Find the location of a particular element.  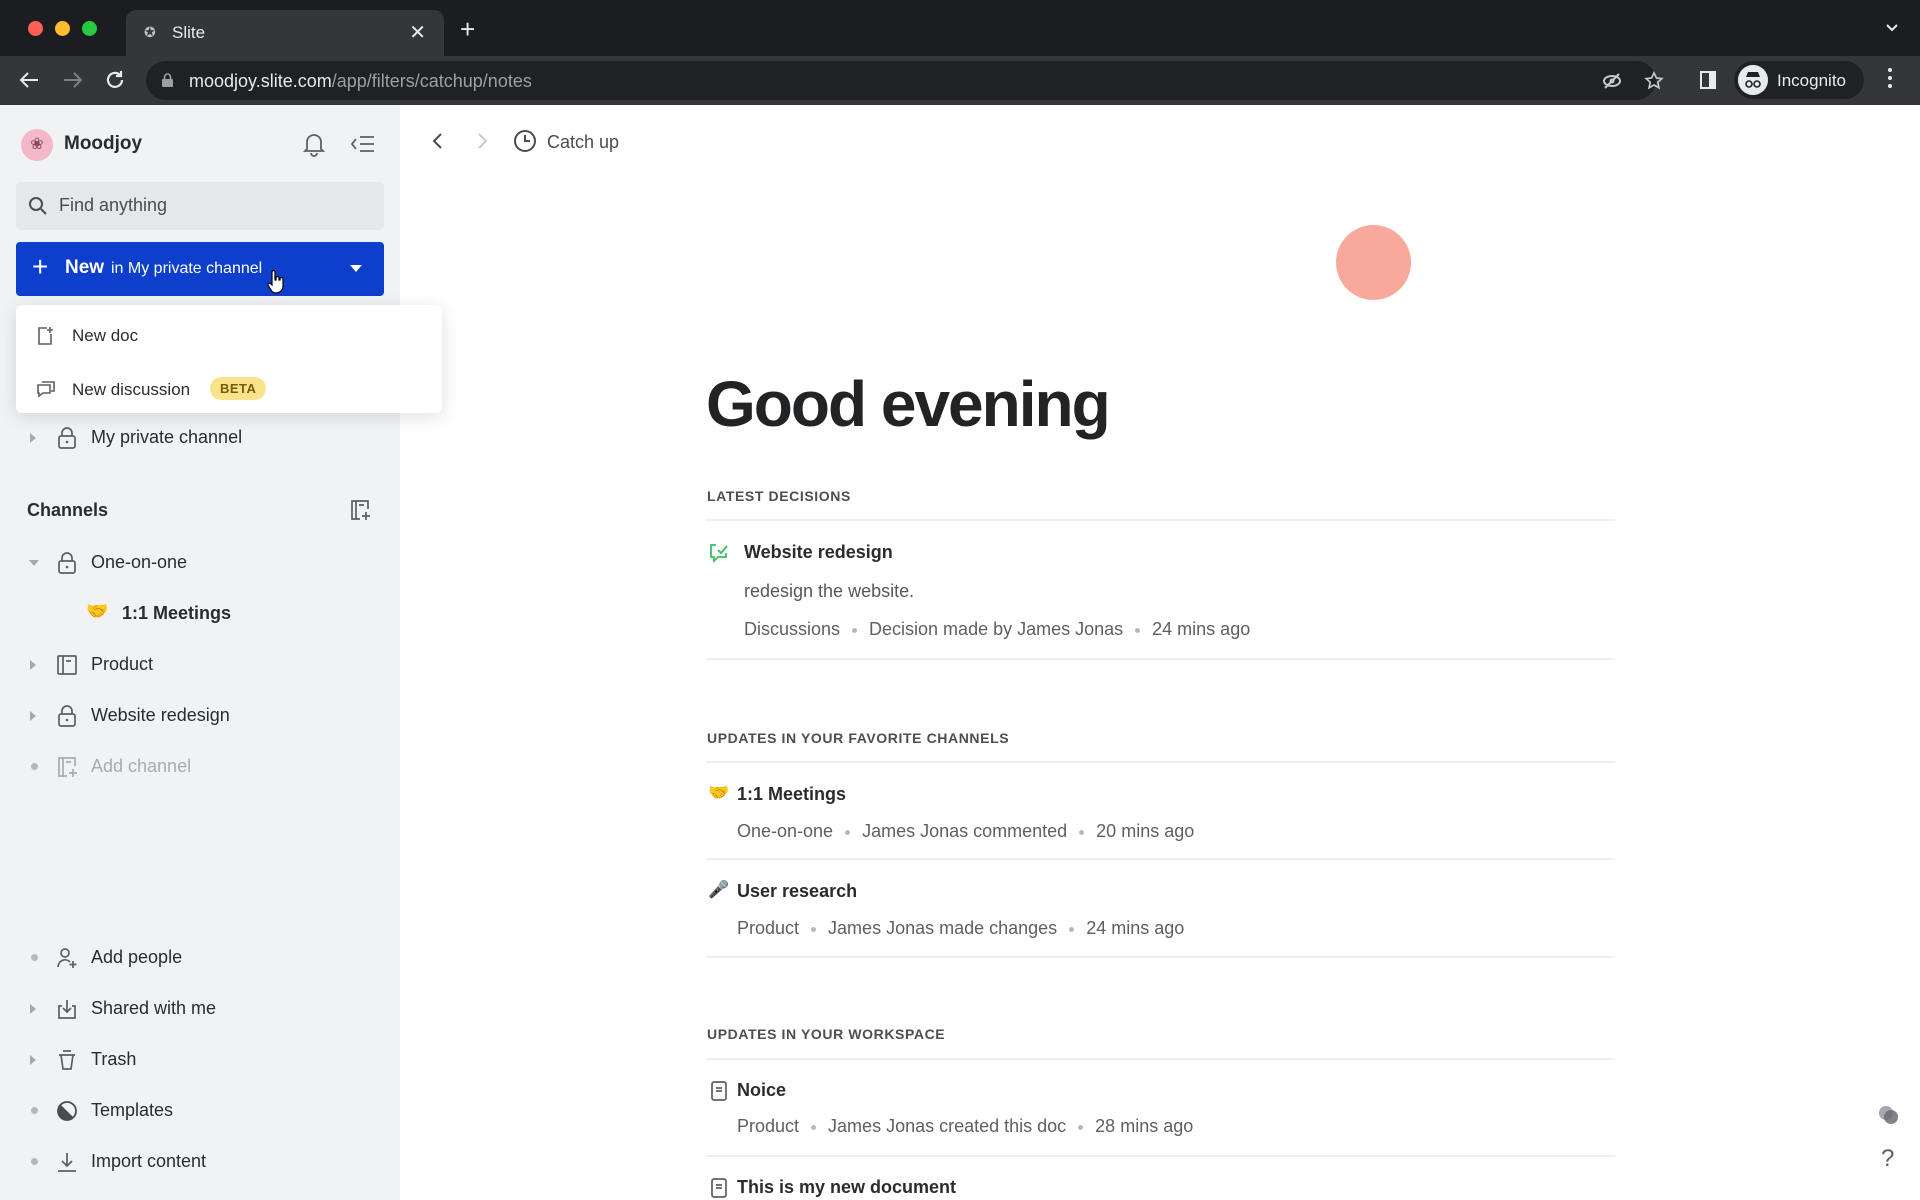

section-heading: UPDATES IN YOUR FAVORITE CHANNELS is located at coordinates (858, 738).